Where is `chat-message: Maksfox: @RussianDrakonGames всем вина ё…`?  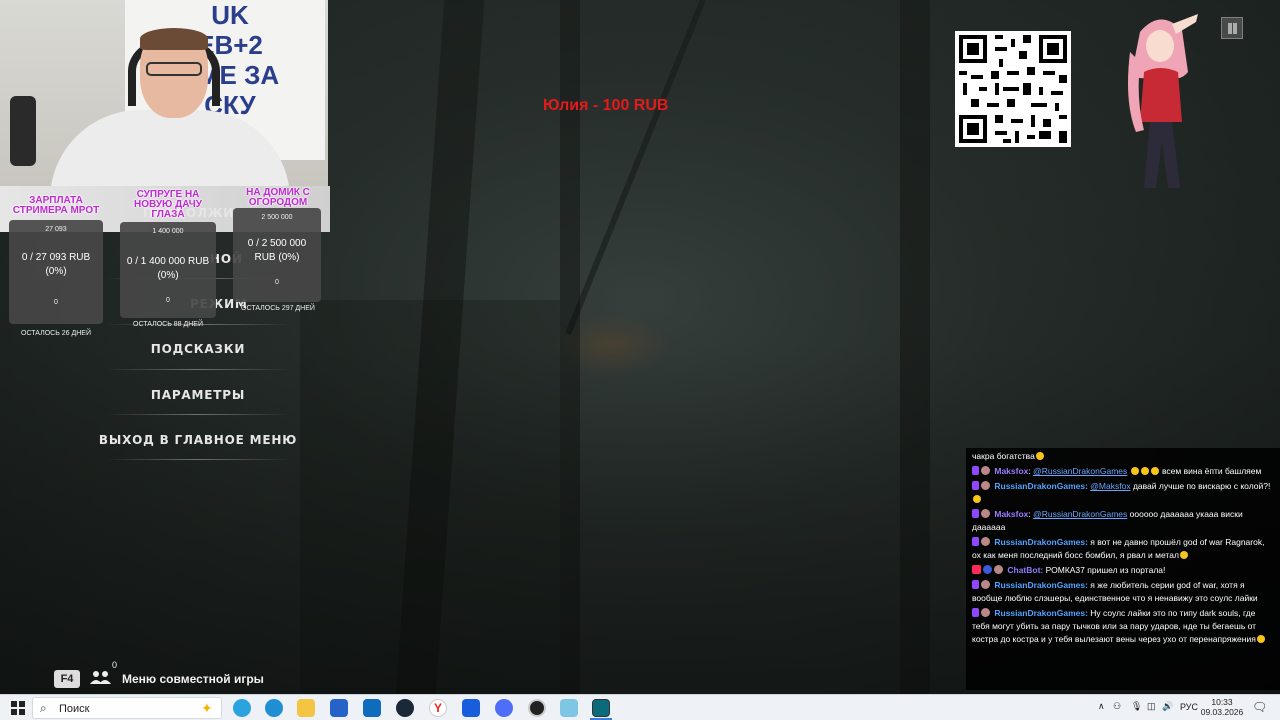 chat-message: Maksfox: @RussianDrakonGames всем вина ё… is located at coordinates (1123, 471).